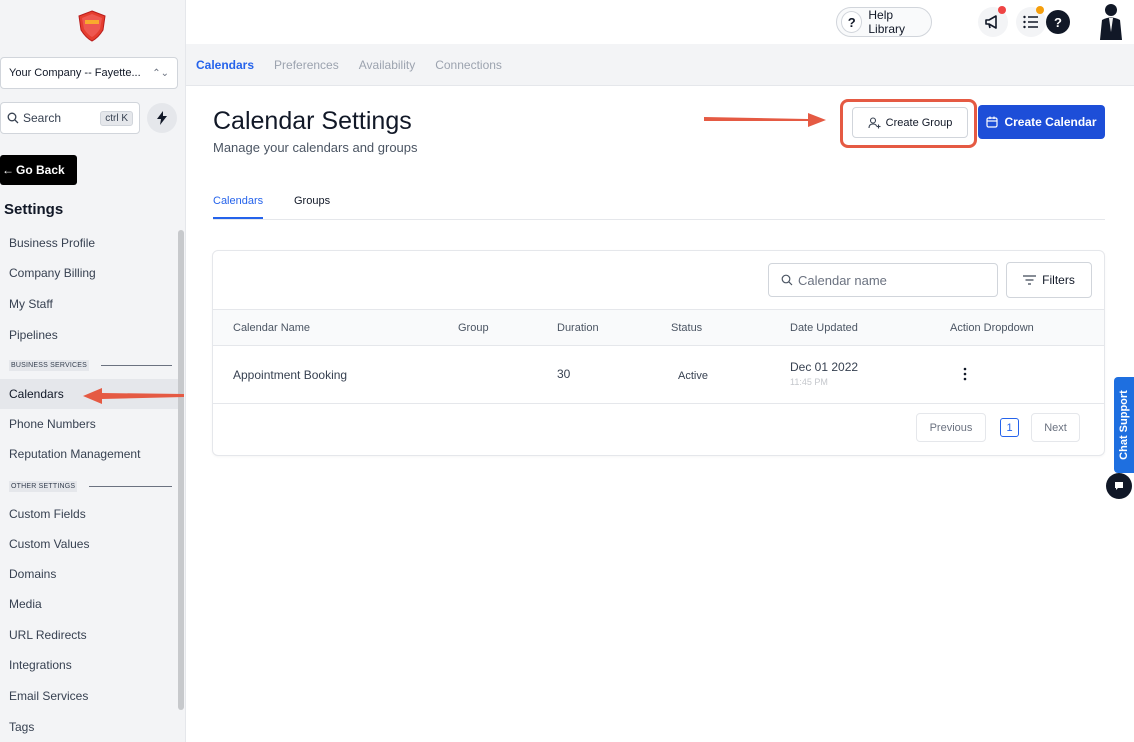 Image resolution: width=1134 pixels, height=742 pixels. I want to click on chevron-up-down-icon: ⌃⌄, so click(160, 73).